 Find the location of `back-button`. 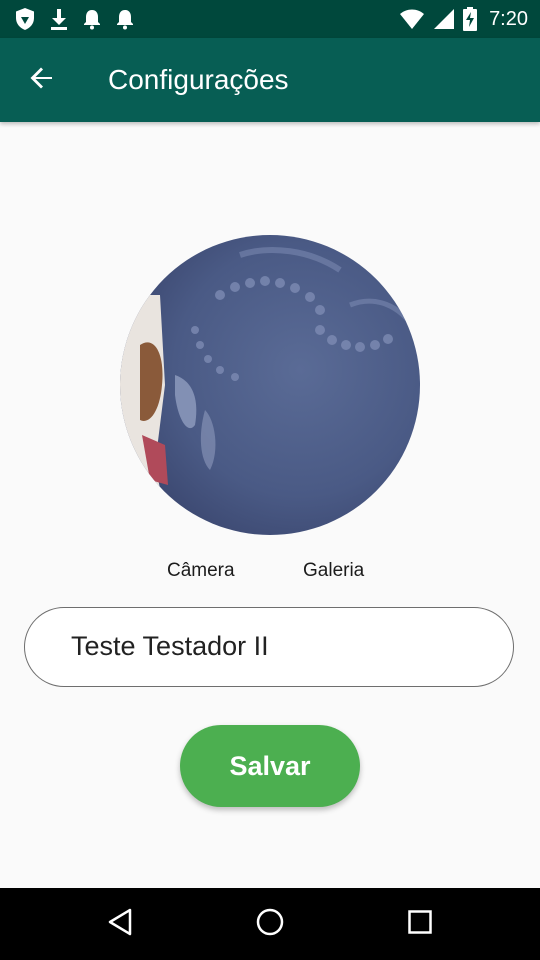

back-button is located at coordinates (42, 80).